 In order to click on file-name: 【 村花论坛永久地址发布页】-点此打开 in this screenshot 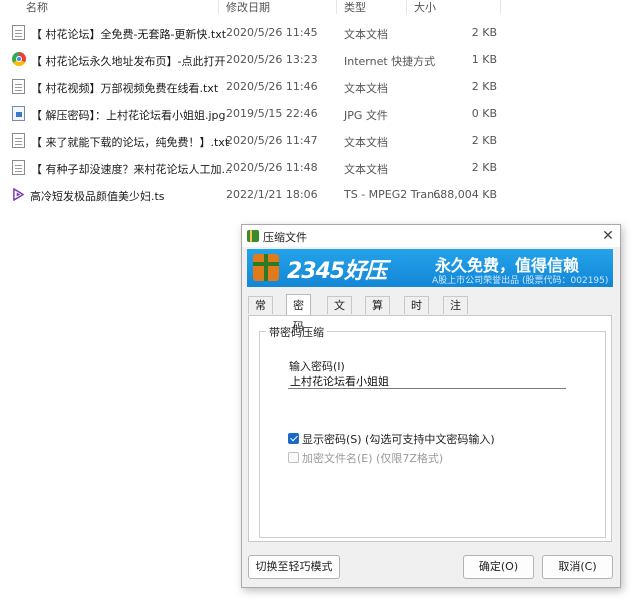, I will do `click(128, 61)`.